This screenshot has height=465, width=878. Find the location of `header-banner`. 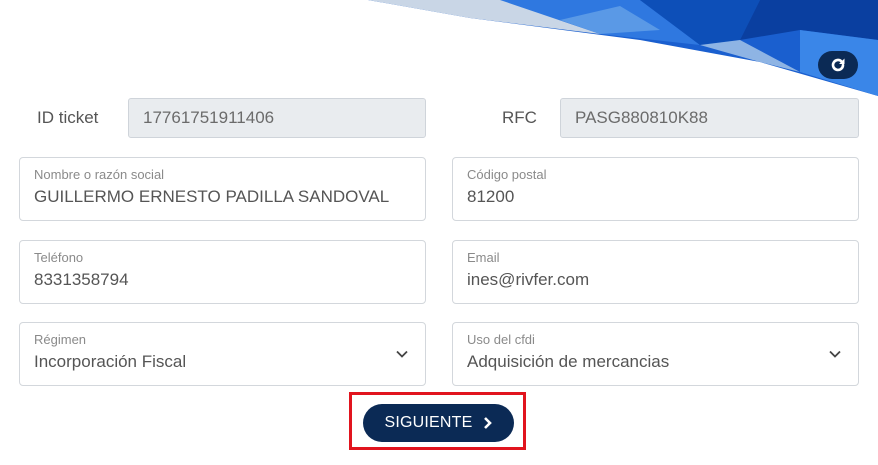

header-banner is located at coordinates (623, 48).